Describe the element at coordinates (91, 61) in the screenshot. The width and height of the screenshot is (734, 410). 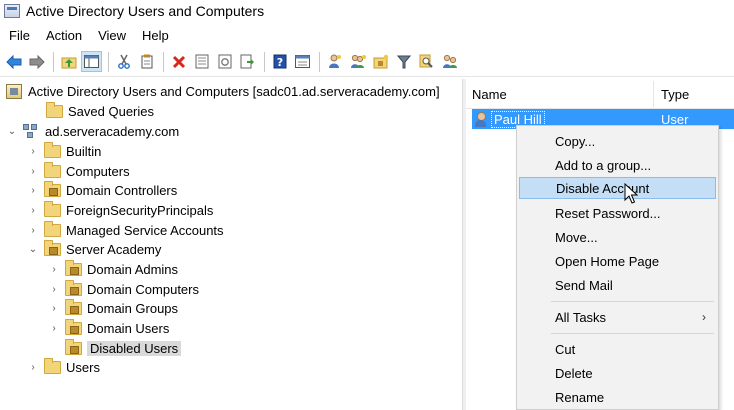
I see `show-hide-console-tree-icon` at that location.